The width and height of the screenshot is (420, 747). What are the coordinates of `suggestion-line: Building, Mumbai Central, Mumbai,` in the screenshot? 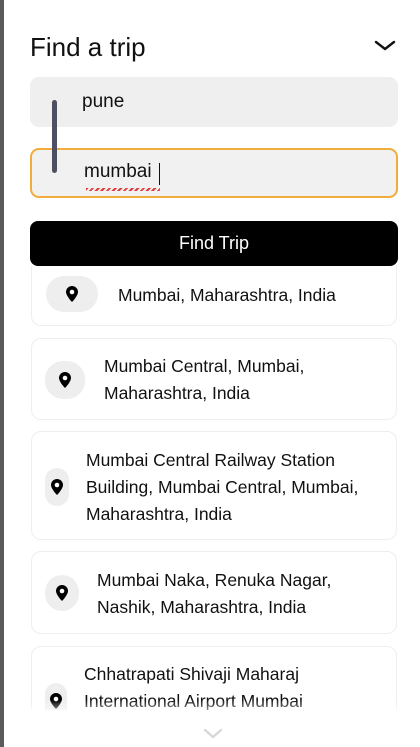 It's located at (222, 487).